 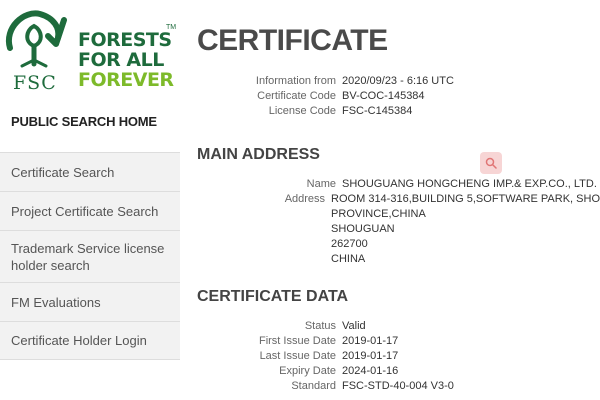 I want to click on sidebar-item-trademark-service-search: Trademark Service license holder search, so click(x=90, y=256).